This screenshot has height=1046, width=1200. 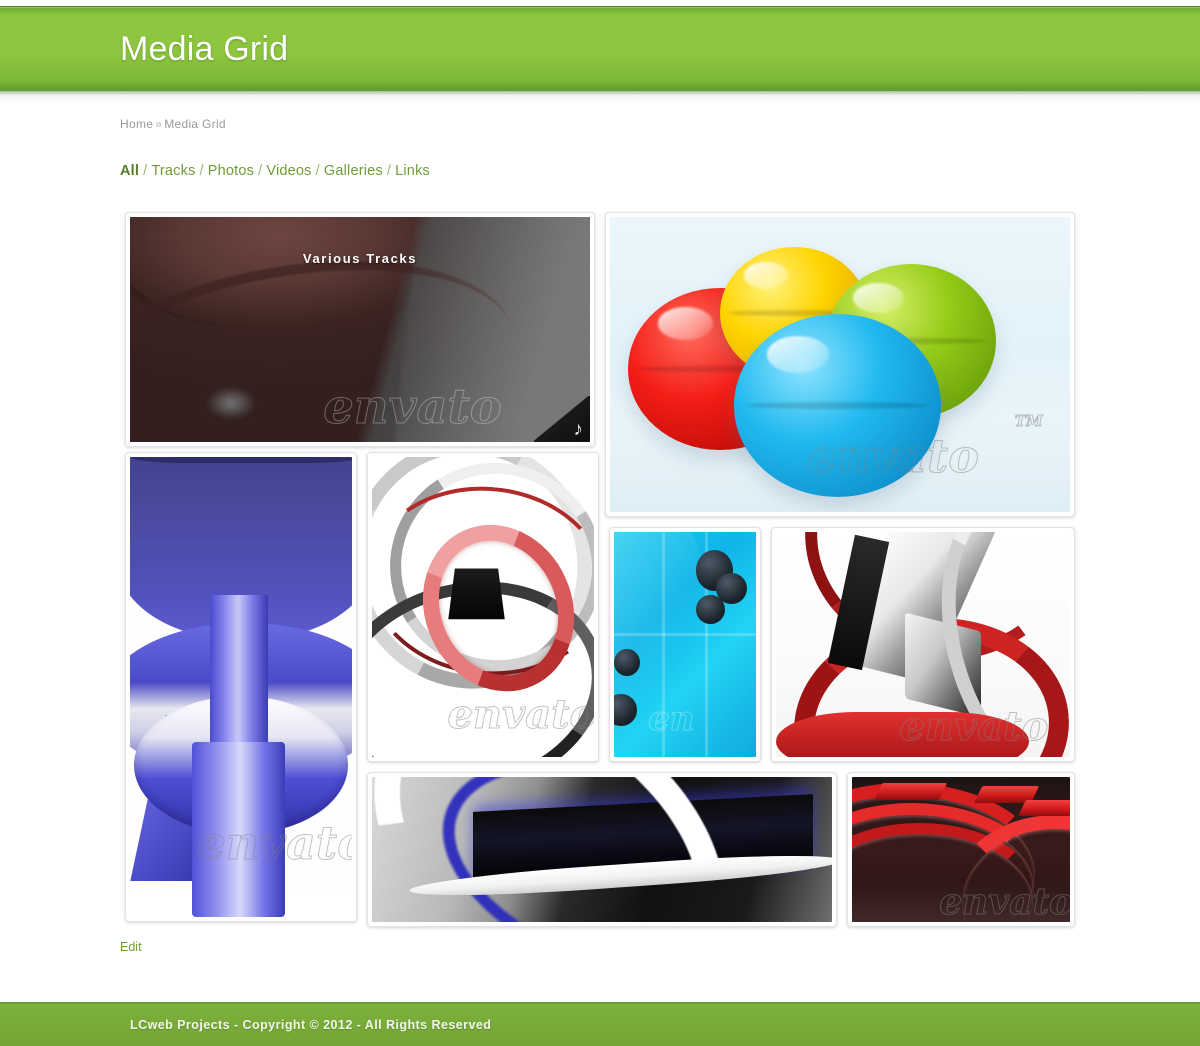 I want to click on filter-photos: Photos, so click(x=231, y=171).